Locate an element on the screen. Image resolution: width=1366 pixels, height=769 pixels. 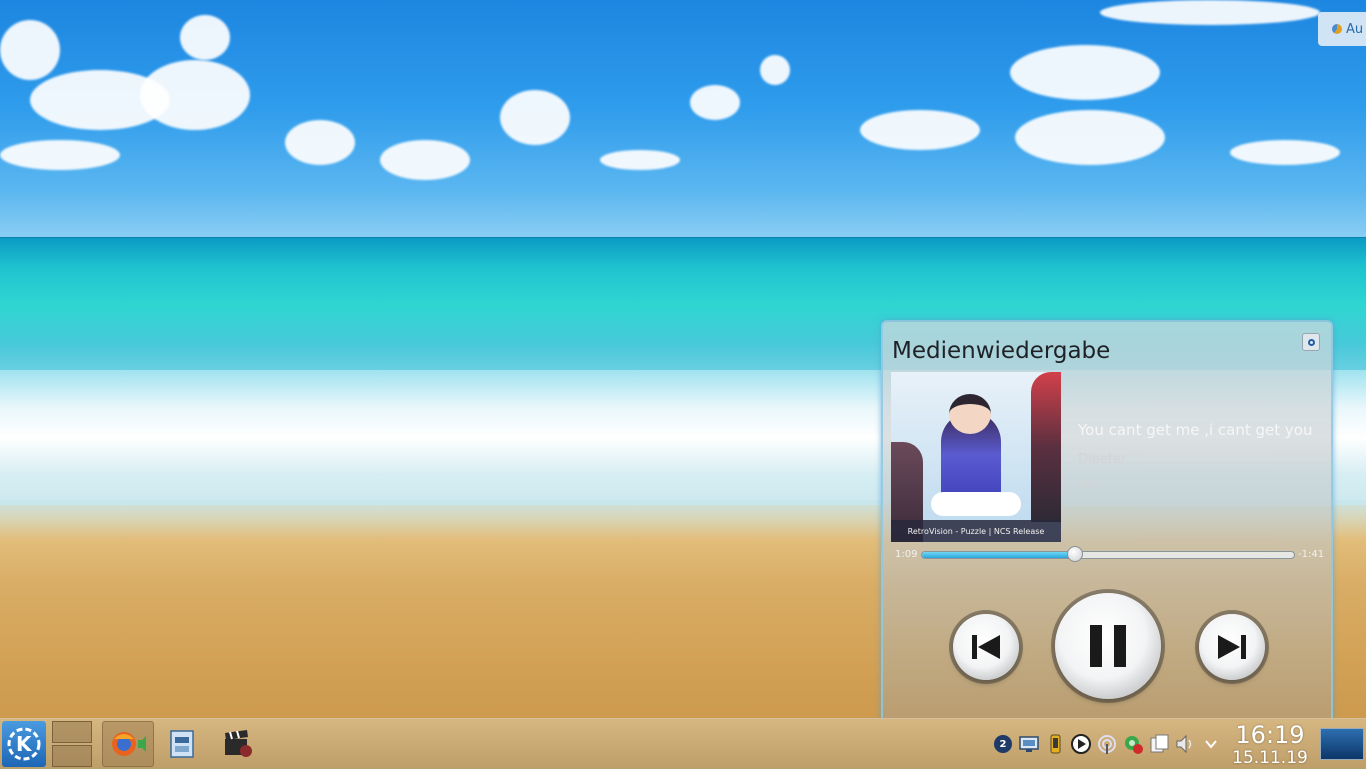
svg-text: K is located at coordinates (24, 744).